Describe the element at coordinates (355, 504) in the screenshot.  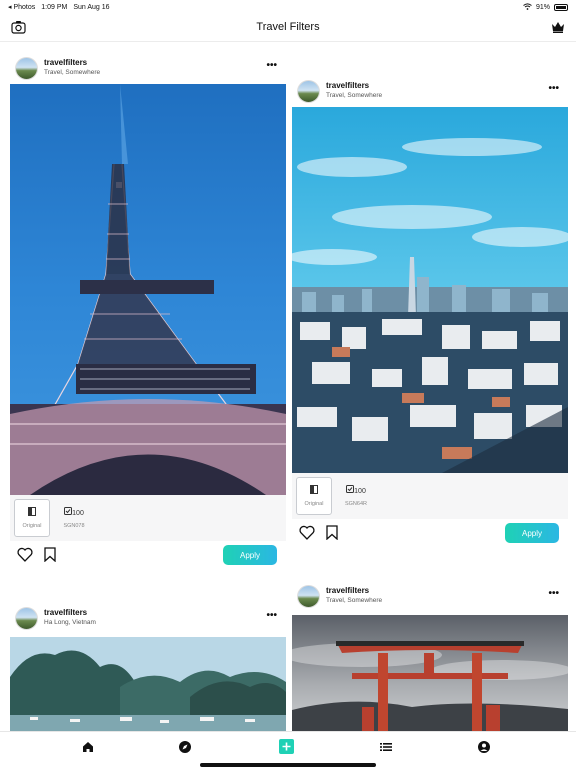
I see `filter-label: SGN64R` at that location.